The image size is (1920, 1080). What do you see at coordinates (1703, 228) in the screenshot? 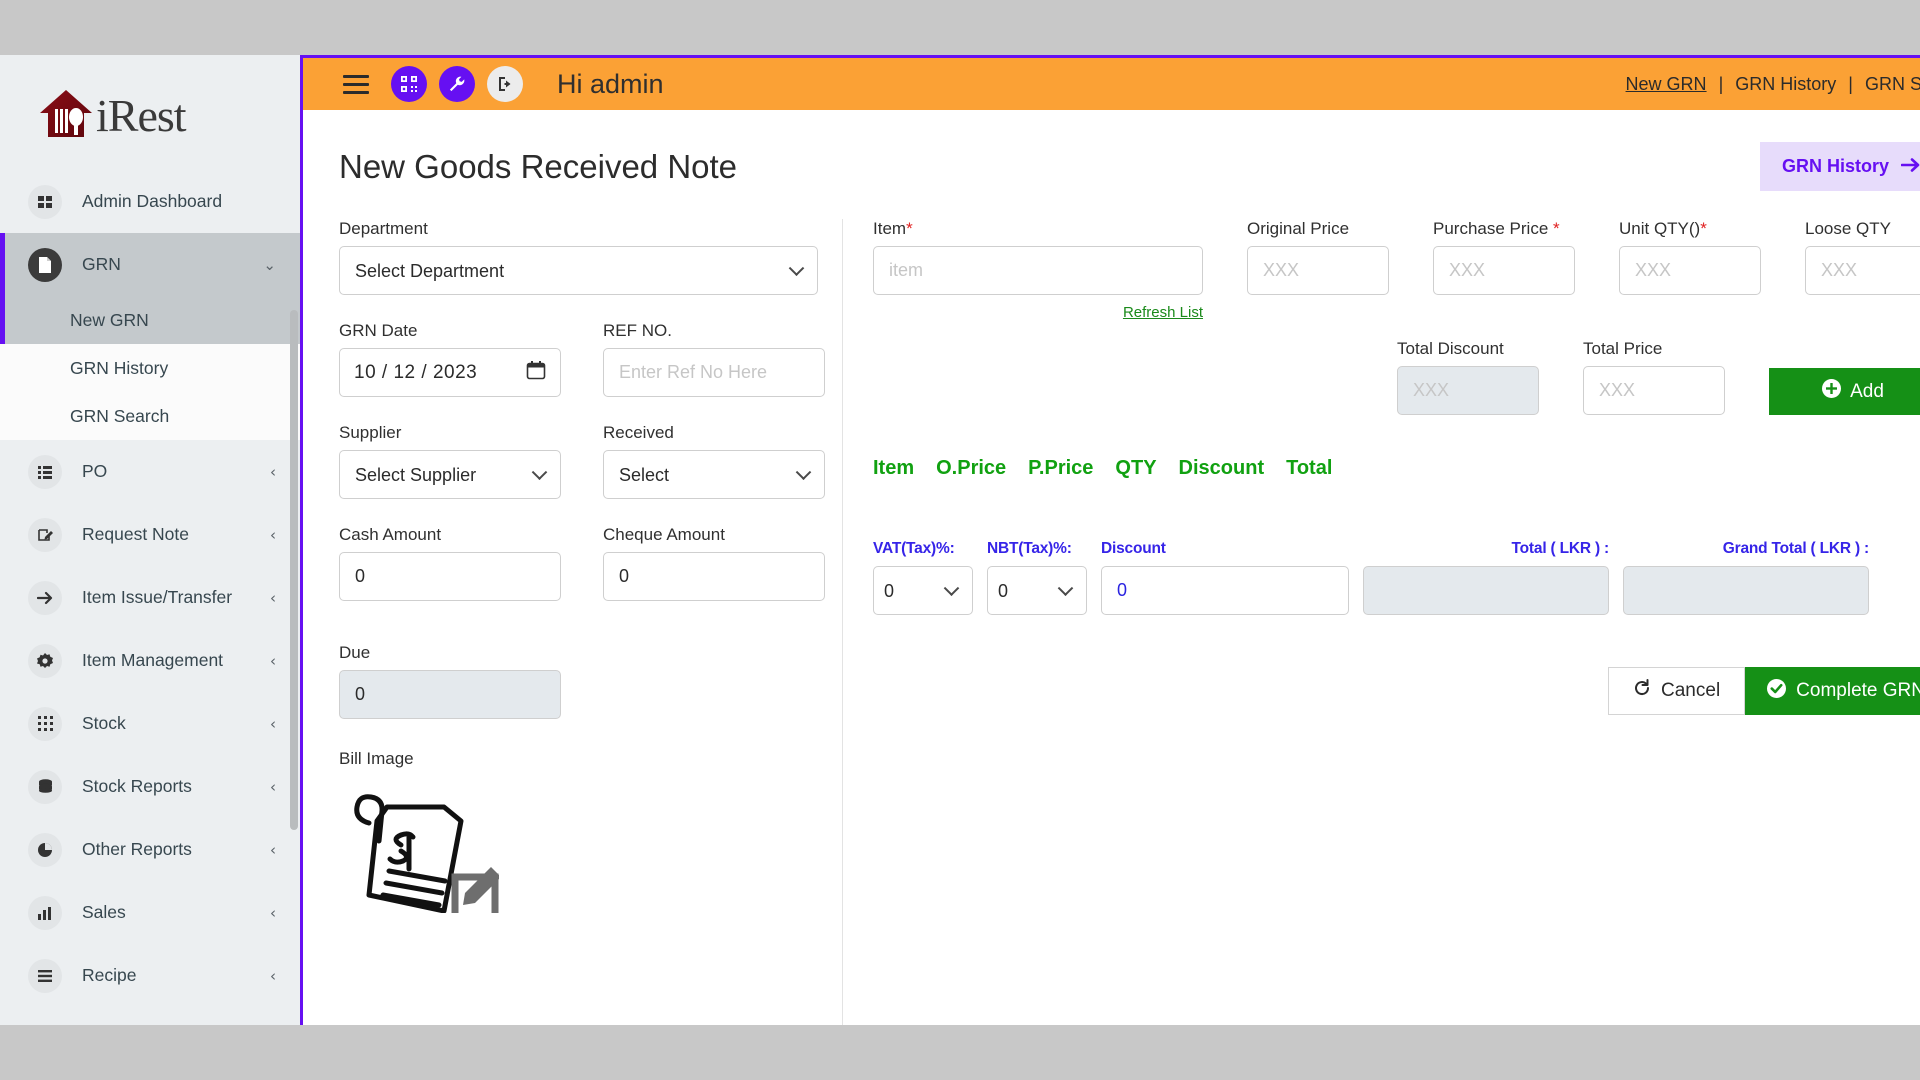
I see `required-asterisk: *` at bounding box center [1703, 228].